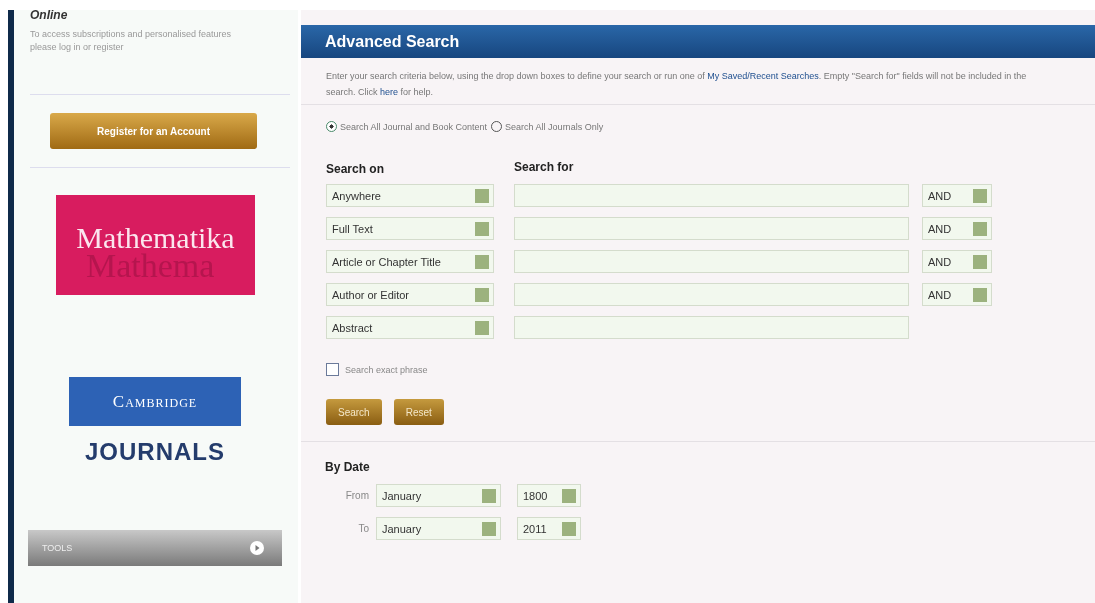 This screenshot has height=603, width=1095. I want to click on exact-phrase-checkbox: Search exact phrase, so click(710, 369).